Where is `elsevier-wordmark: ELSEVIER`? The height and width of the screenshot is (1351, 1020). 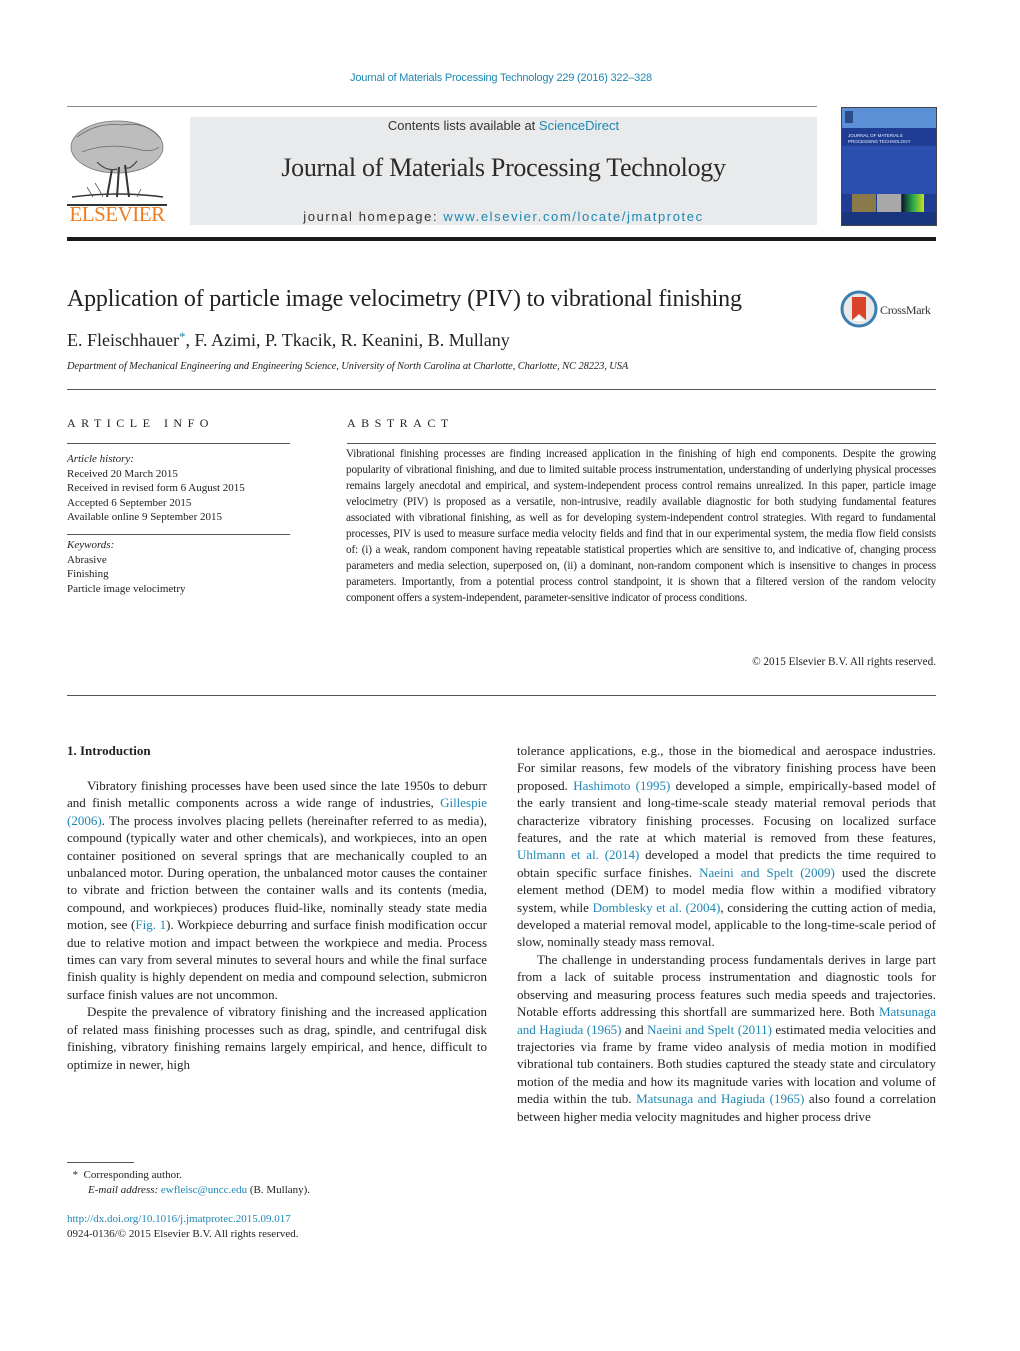 elsevier-wordmark: ELSEVIER is located at coordinates (117, 214).